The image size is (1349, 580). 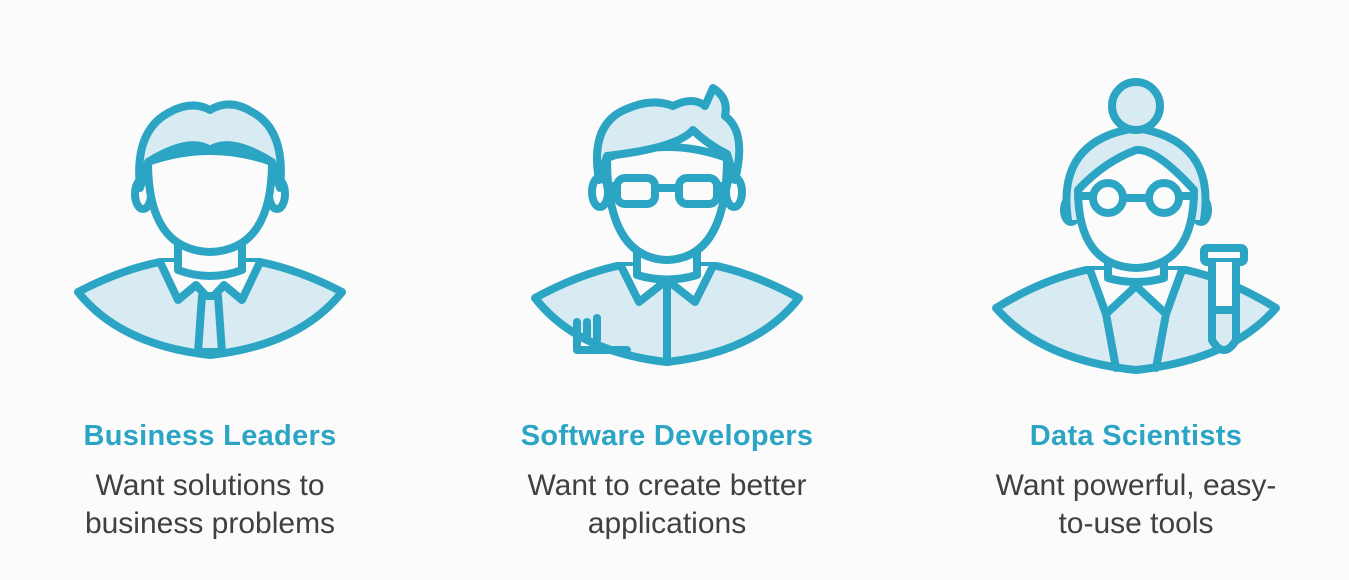 What do you see at coordinates (1136, 436) in the screenshot?
I see `role-title: Data Scientists` at bounding box center [1136, 436].